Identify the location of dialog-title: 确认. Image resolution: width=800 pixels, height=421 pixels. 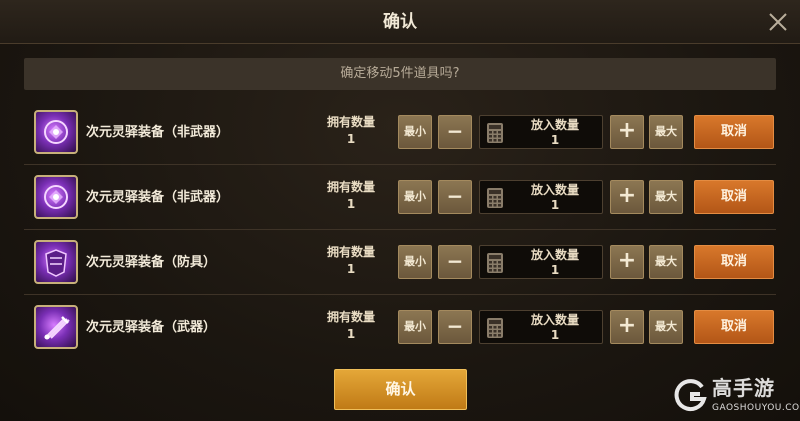
(400, 22).